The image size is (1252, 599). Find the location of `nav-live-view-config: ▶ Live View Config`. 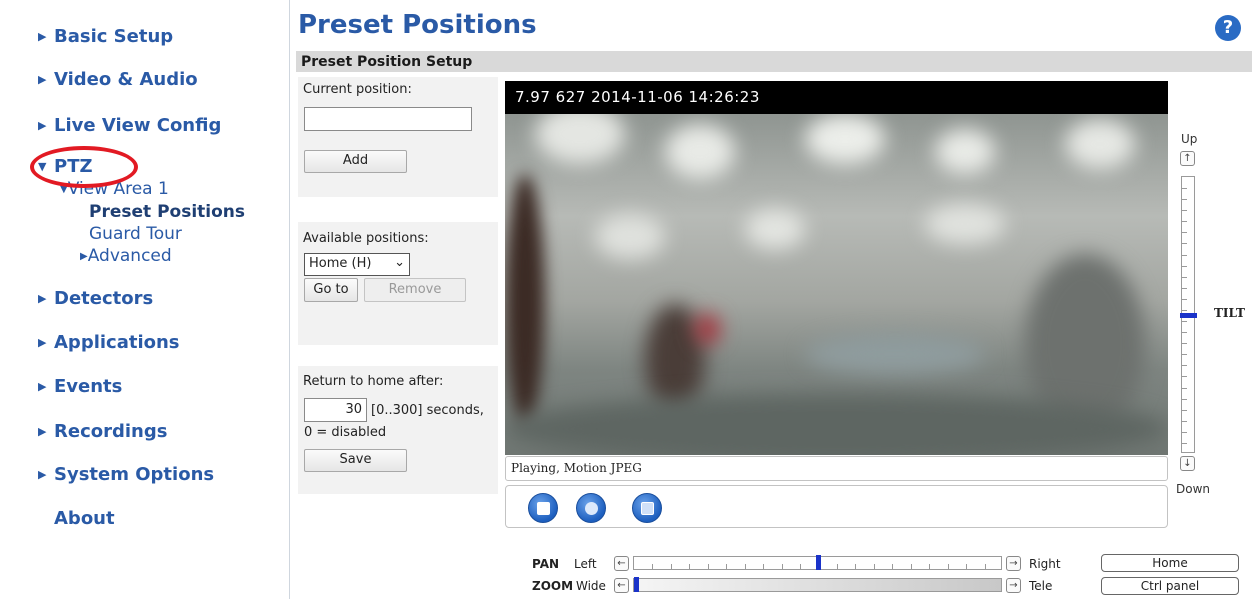

nav-live-view-config: ▶ Live View Config is located at coordinates (129, 125).